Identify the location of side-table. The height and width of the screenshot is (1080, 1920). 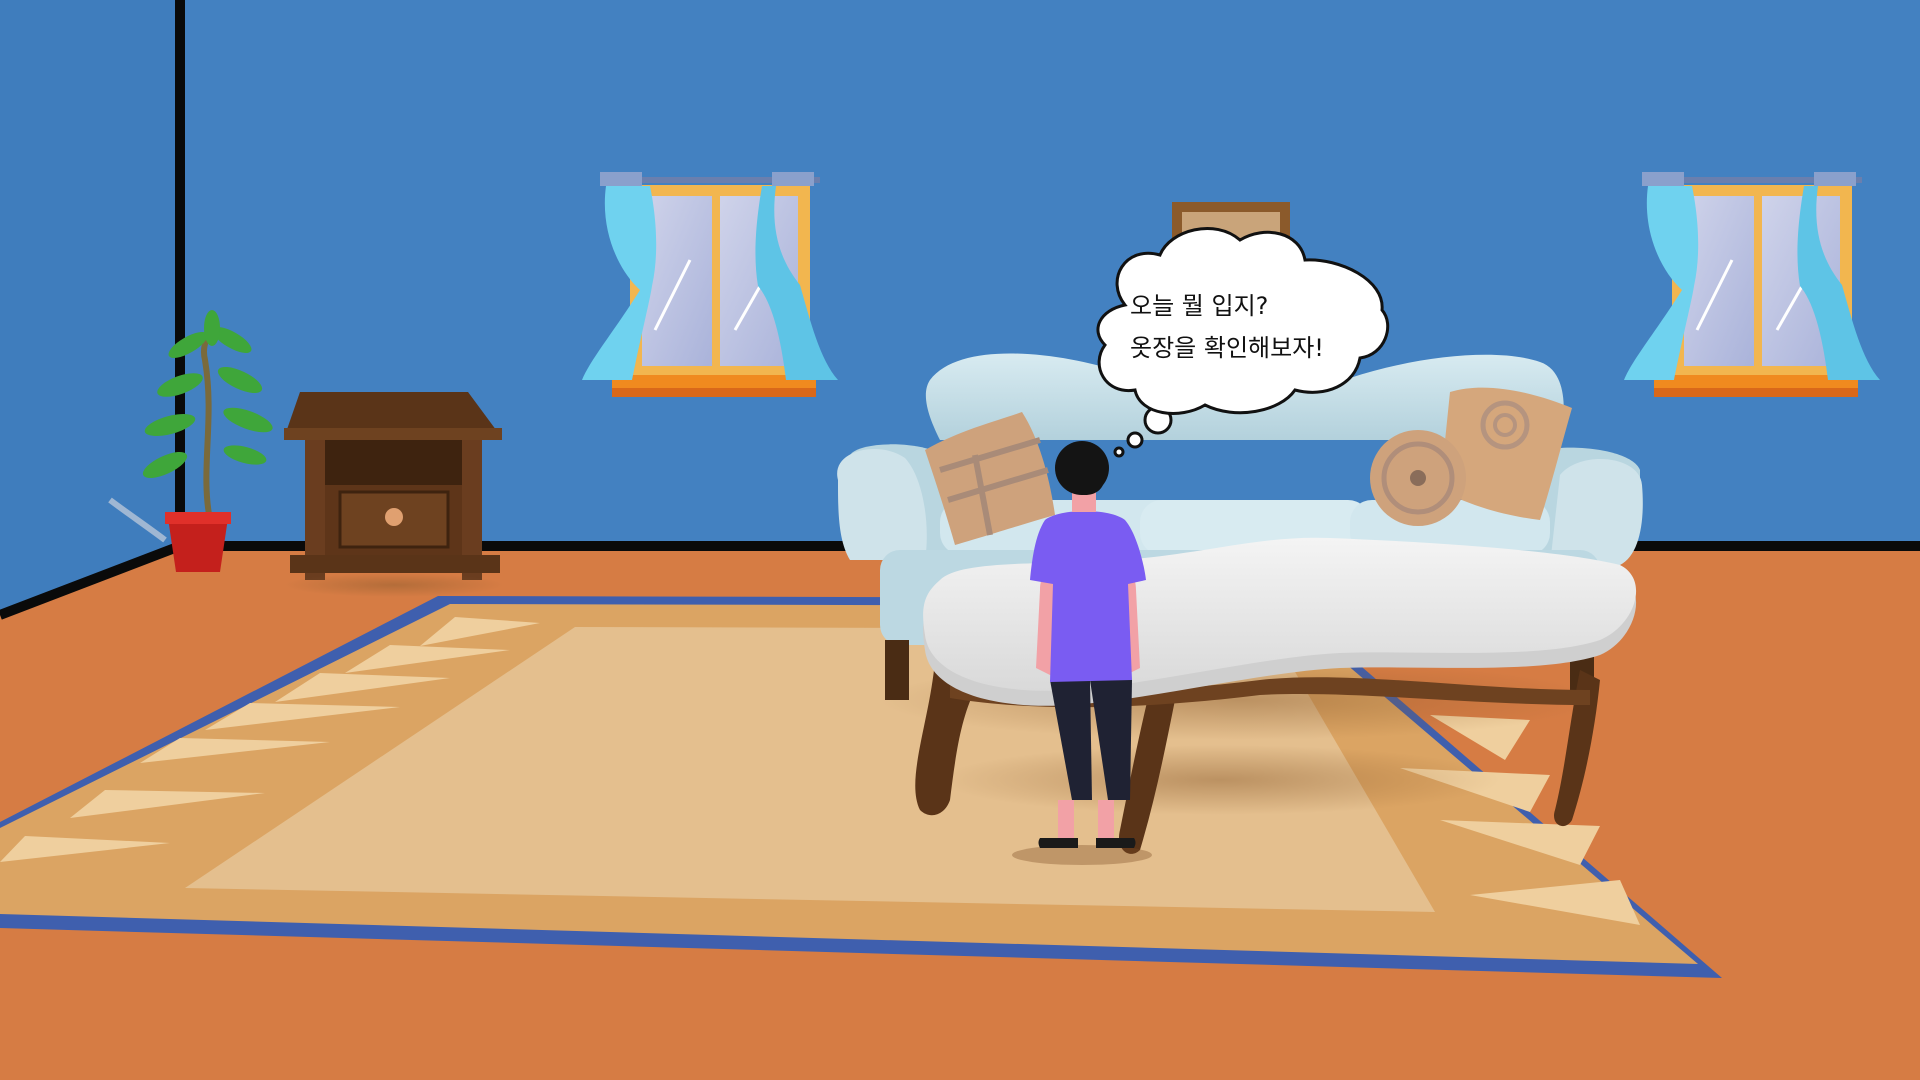
(394, 494).